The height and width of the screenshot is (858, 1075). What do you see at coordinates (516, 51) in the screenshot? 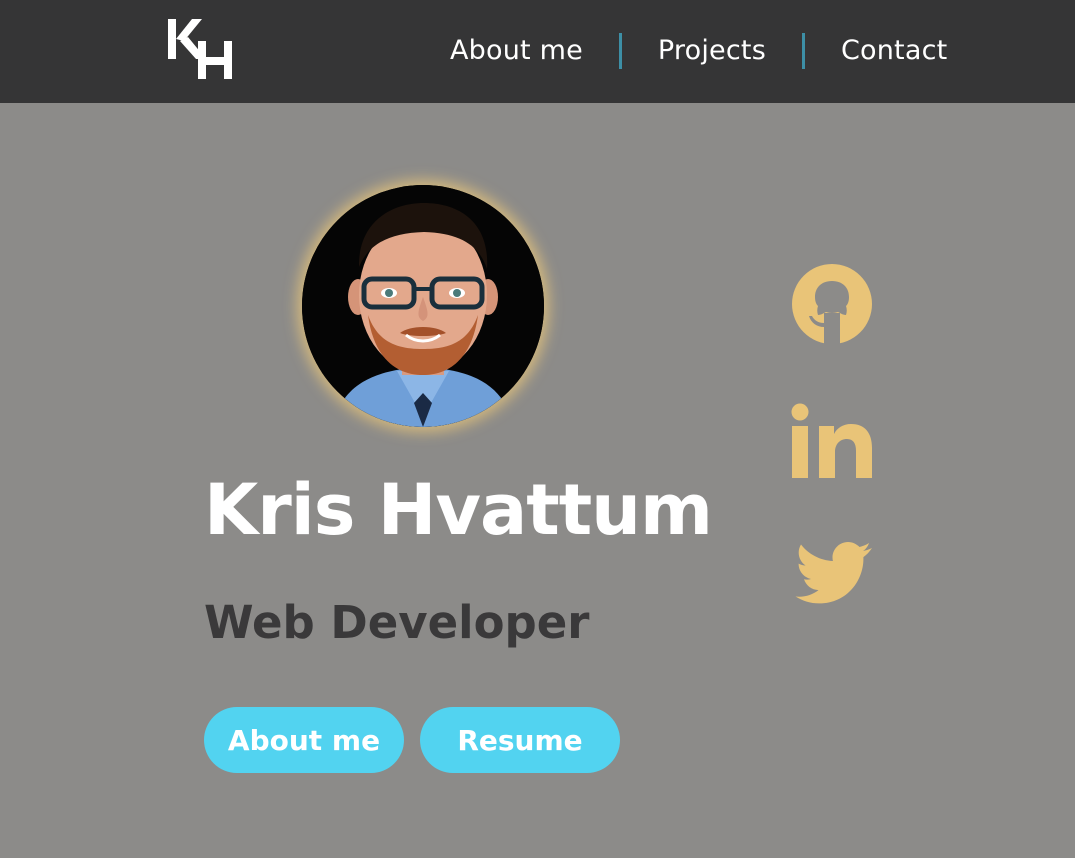
I see `nav-link-about: About me` at bounding box center [516, 51].